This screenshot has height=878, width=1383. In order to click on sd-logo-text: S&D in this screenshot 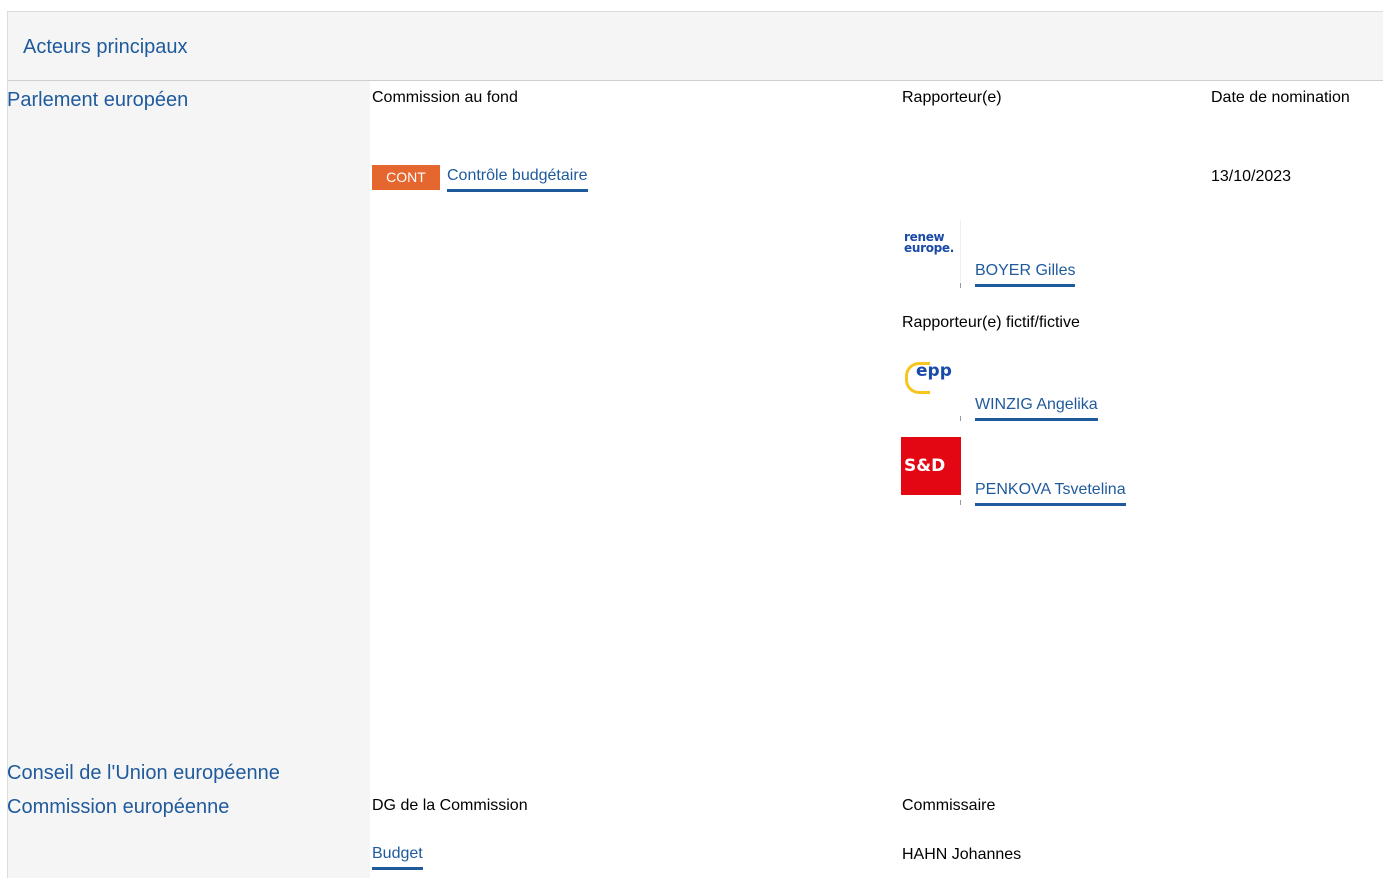, I will do `click(925, 466)`.